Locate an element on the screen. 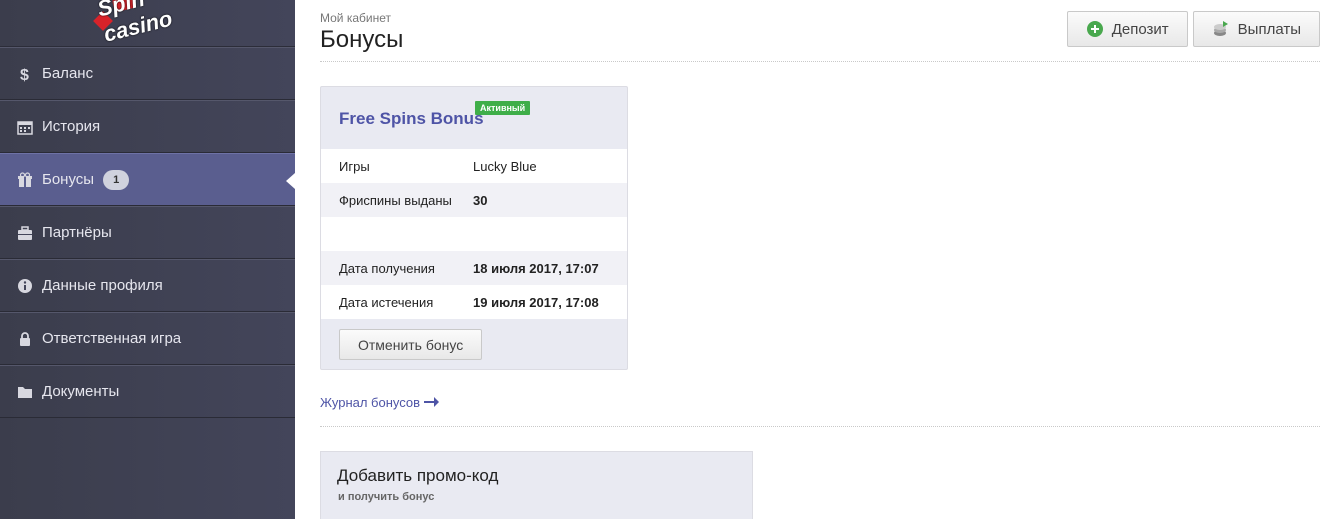 This screenshot has height=519, width=1324. sidebar-item-history: История is located at coordinates (147, 126).